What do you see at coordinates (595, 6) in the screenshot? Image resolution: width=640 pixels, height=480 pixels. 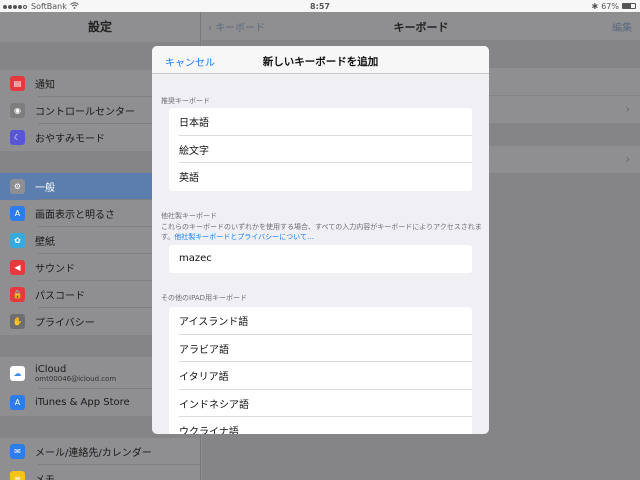 I see `bluetooth-icon: ✱` at bounding box center [595, 6].